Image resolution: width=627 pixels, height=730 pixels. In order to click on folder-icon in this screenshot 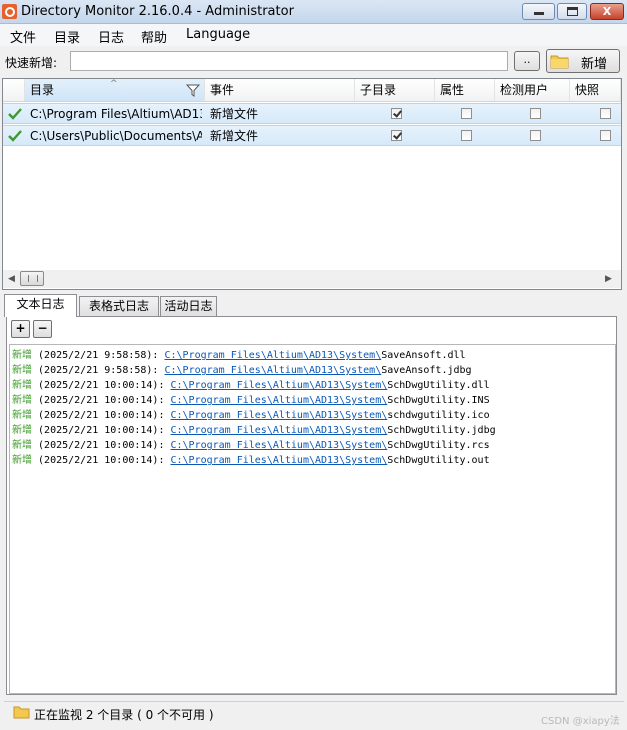, I will do `click(21, 712)`.